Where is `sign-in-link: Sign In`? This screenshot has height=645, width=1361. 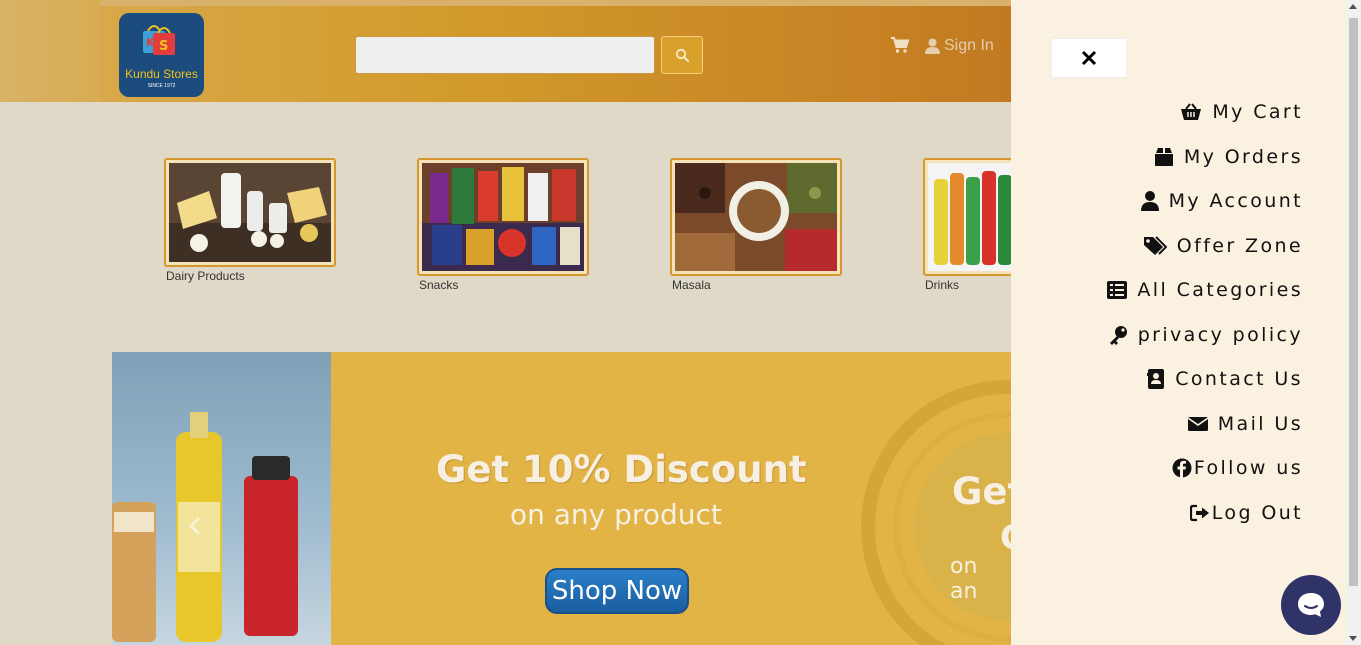 sign-in-link: Sign In is located at coordinates (959, 46).